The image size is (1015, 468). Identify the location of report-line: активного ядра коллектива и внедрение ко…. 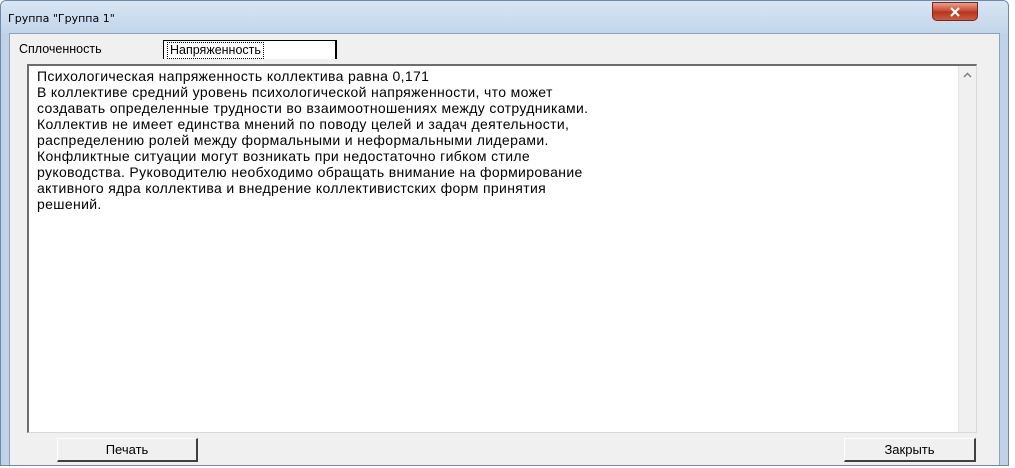
(292, 188).